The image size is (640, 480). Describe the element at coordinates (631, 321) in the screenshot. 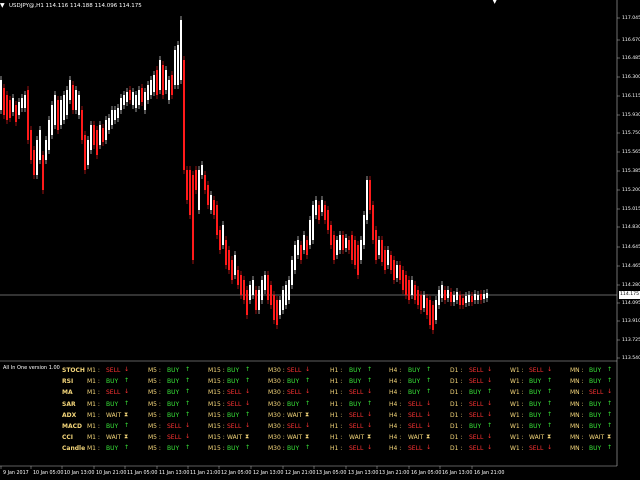

I see `price-tick-label: 113.910` at that location.